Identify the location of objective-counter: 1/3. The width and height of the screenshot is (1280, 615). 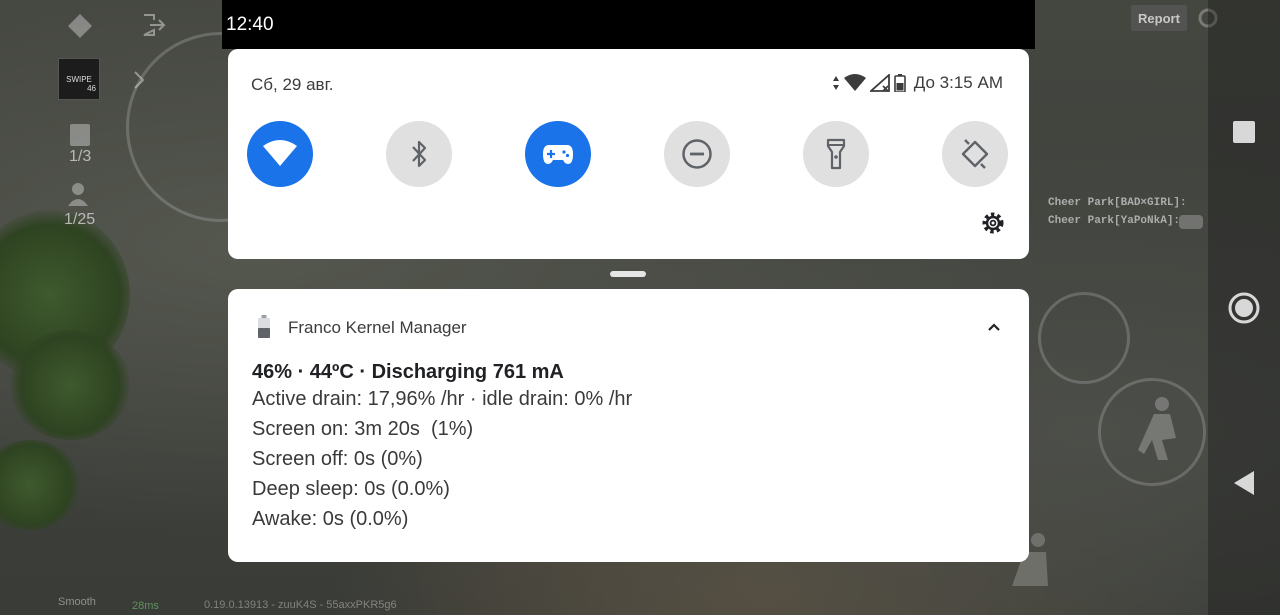
(80, 156).